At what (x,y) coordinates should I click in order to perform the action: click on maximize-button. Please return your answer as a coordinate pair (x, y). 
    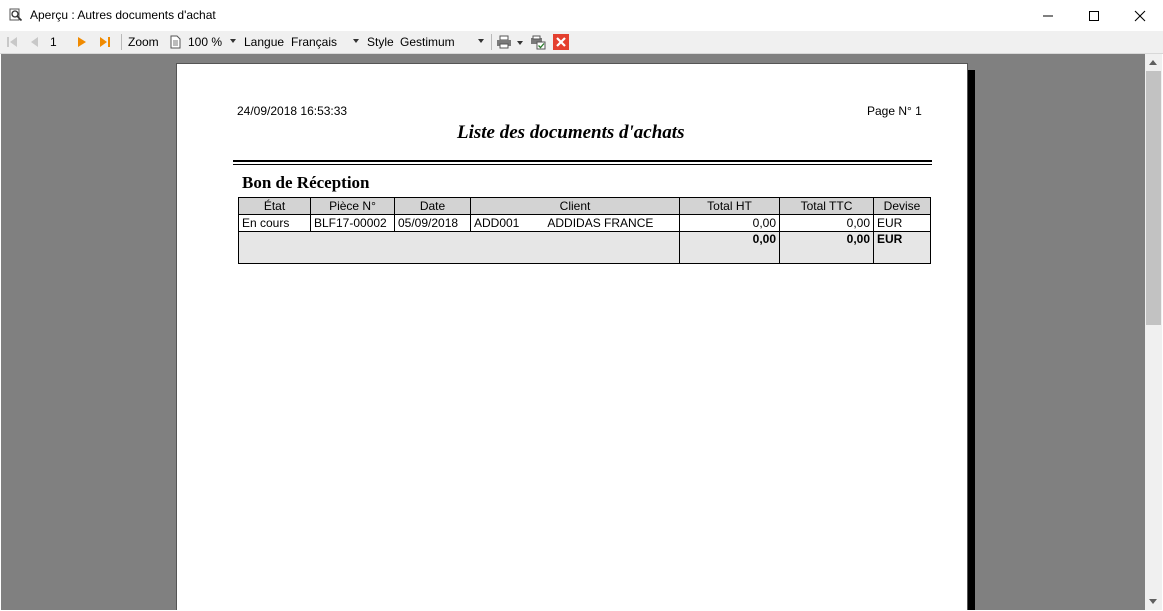
    Looking at the image, I should click on (1094, 15).